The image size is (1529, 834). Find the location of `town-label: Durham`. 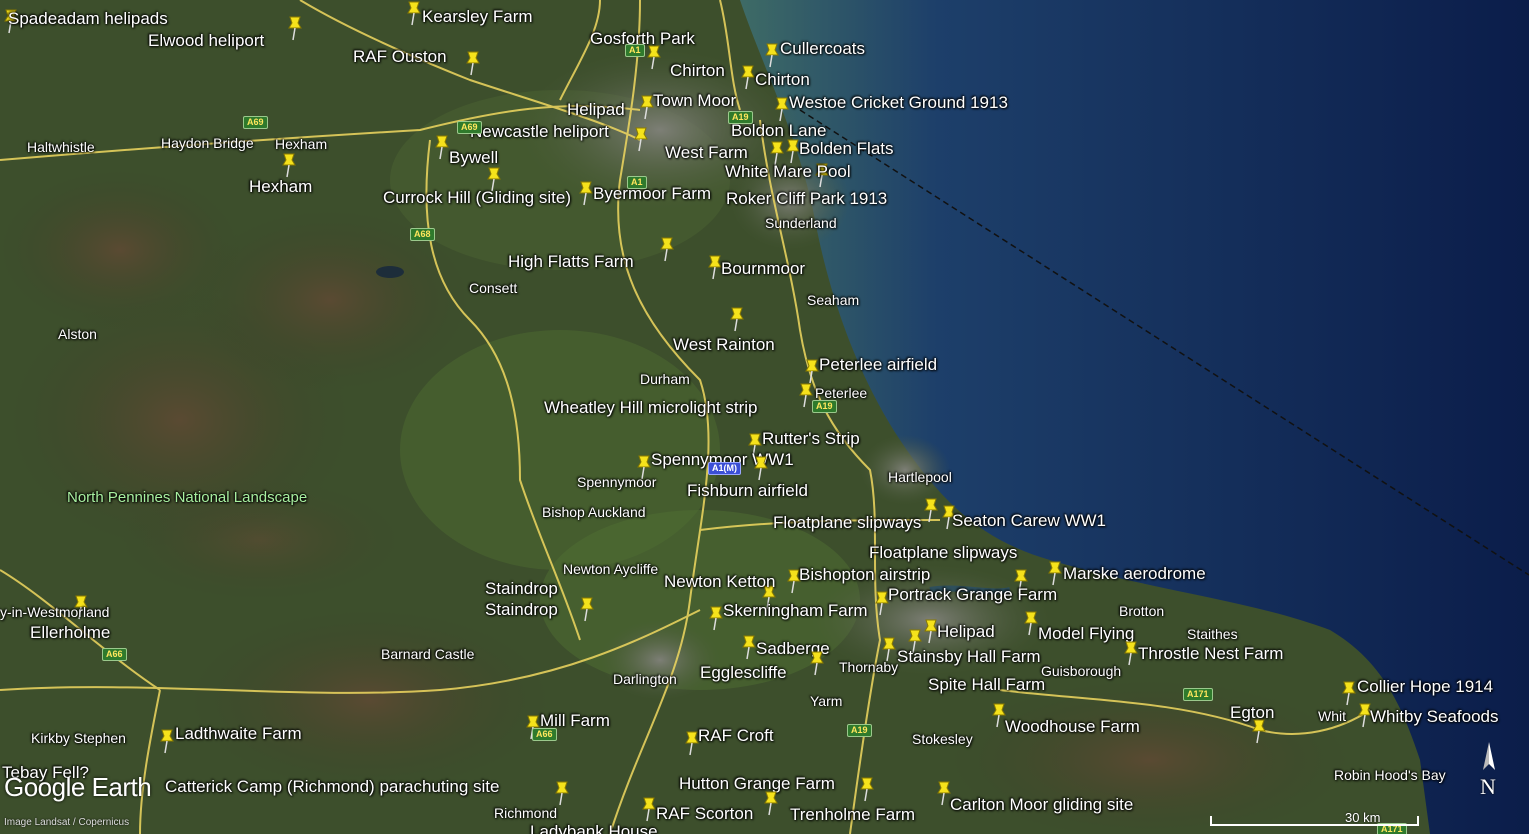

town-label: Durham is located at coordinates (665, 379).